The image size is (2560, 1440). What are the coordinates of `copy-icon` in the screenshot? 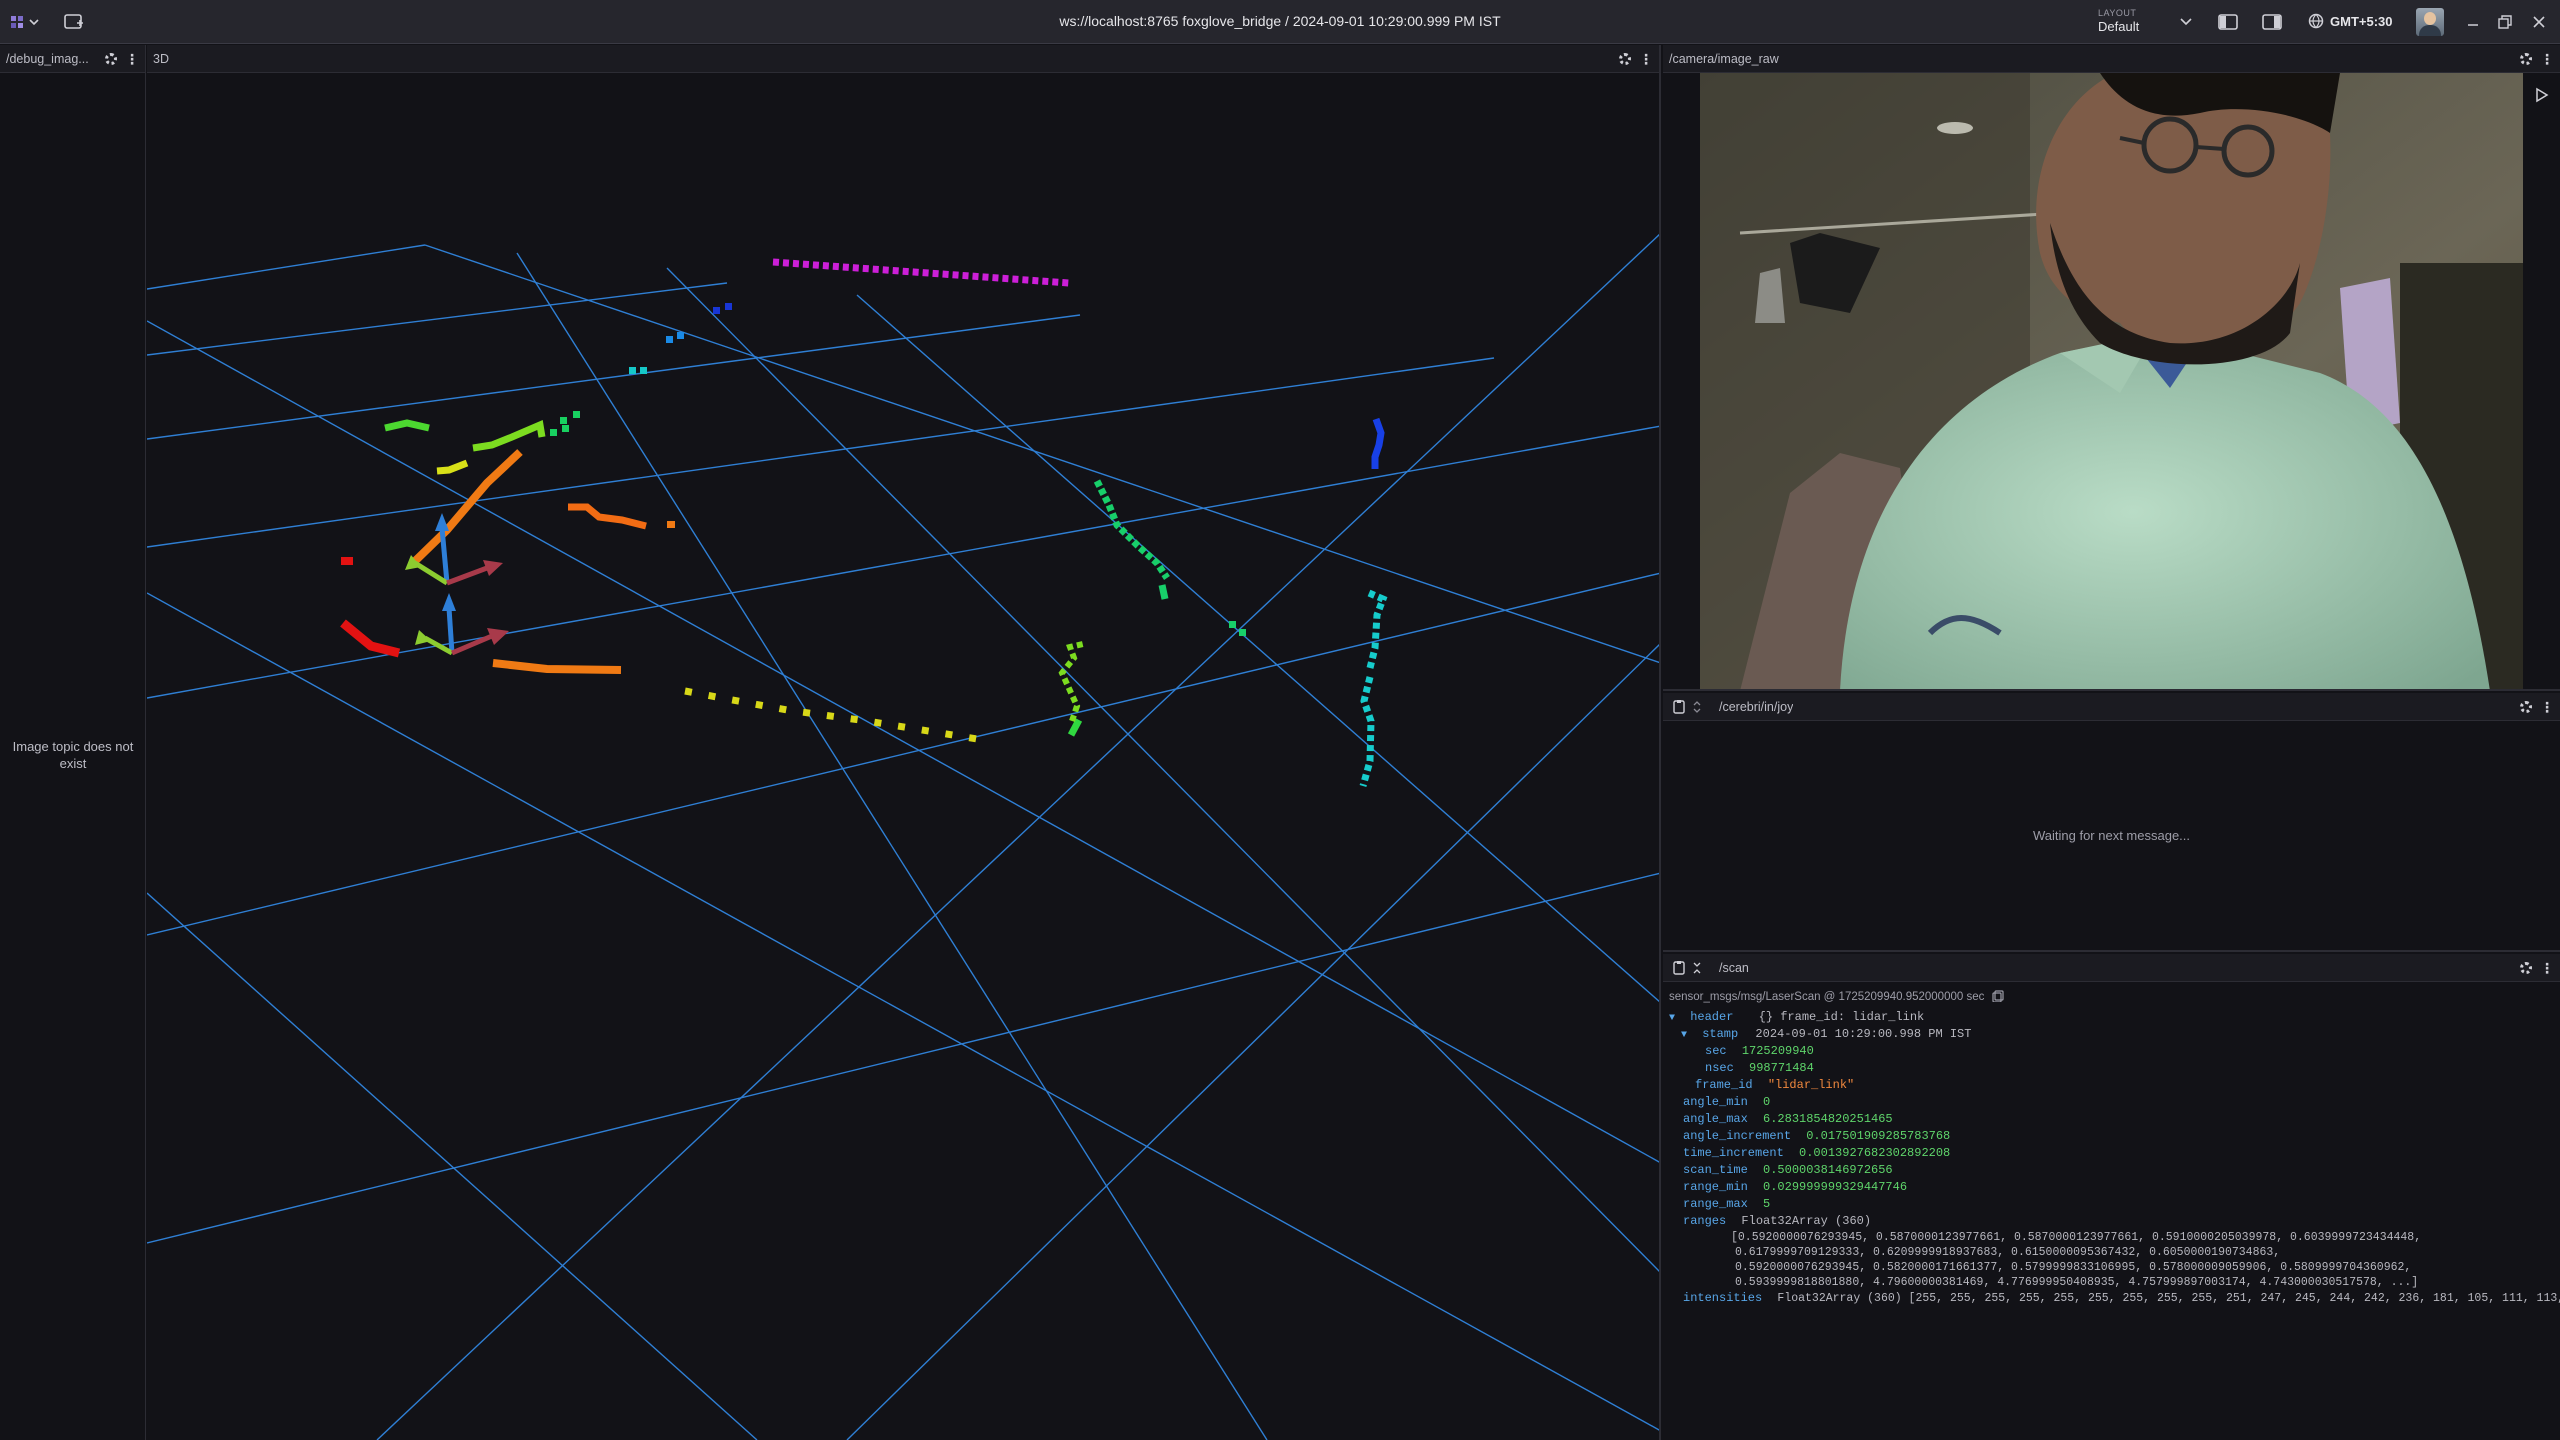 It's located at (1997, 996).